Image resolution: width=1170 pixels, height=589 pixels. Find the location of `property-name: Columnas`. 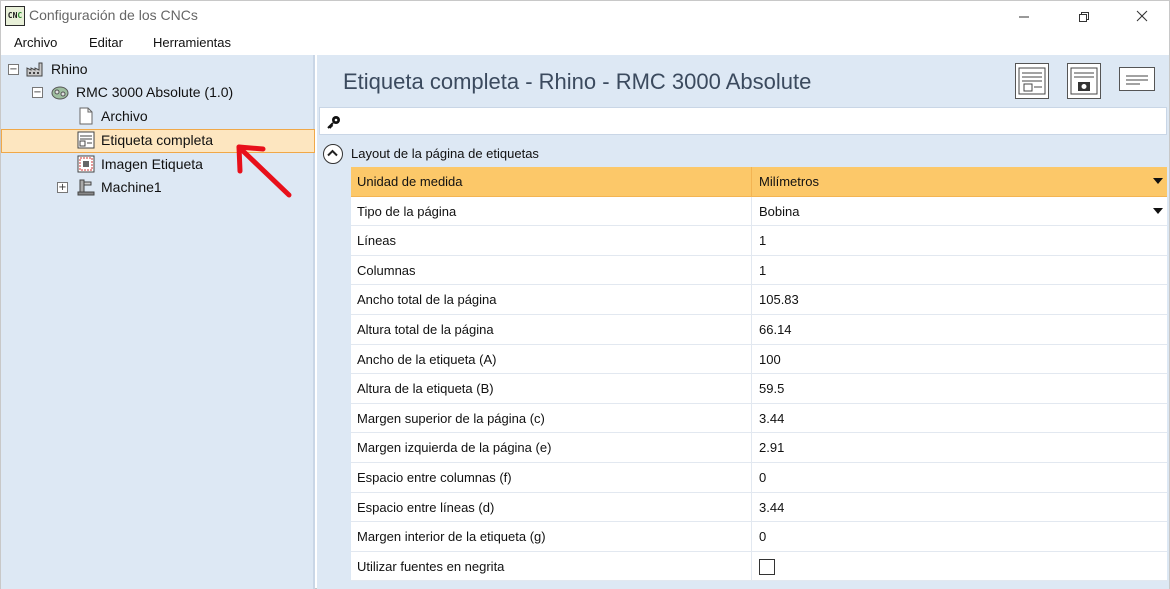

property-name: Columnas is located at coordinates (386, 270).